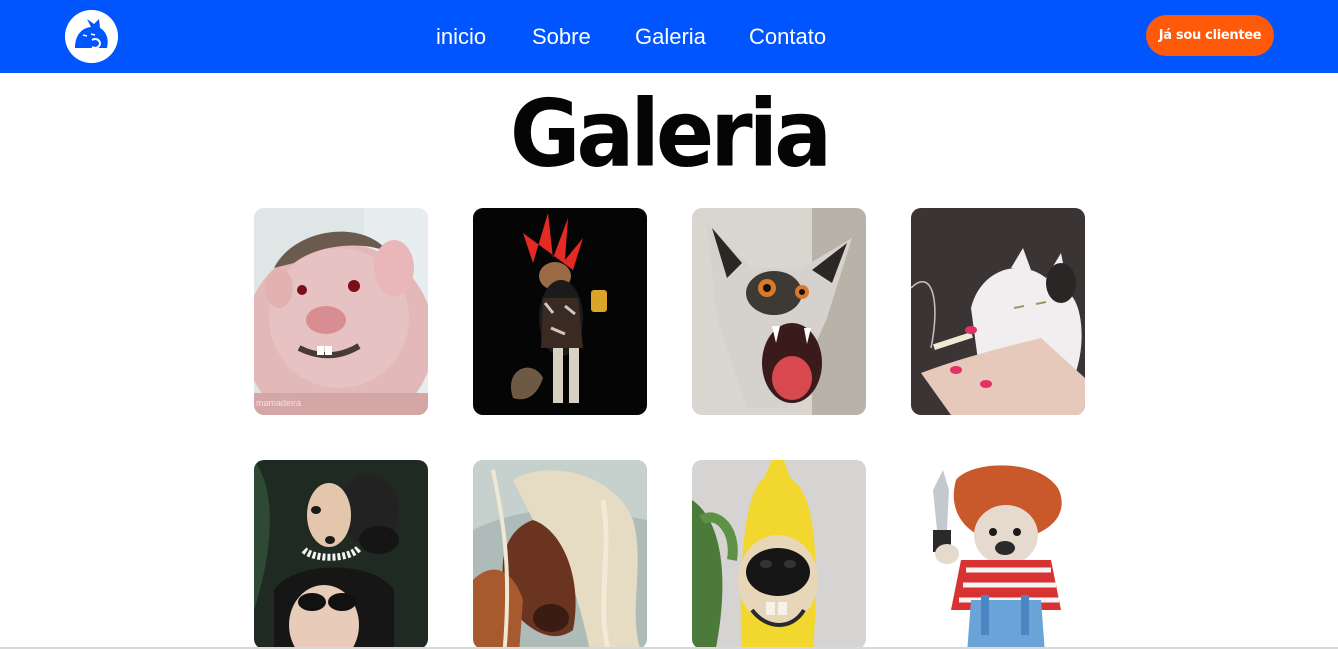 The height and width of the screenshot is (649, 1338). I want to click on gallery-image-horse-wig, so click(560, 554).